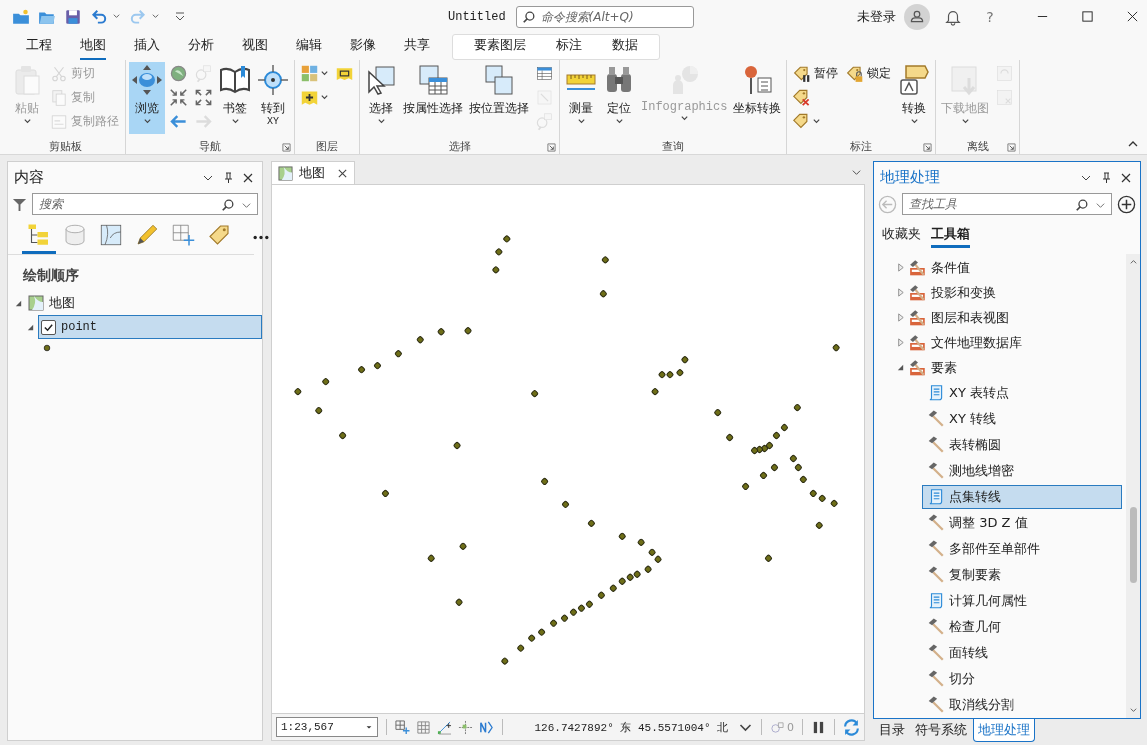 The width and height of the screenshot is (1147, 745). What do you see at coordinates (851, 727) in the screenshot?
I see `refresh-icon` at bounding box center [851, 727].